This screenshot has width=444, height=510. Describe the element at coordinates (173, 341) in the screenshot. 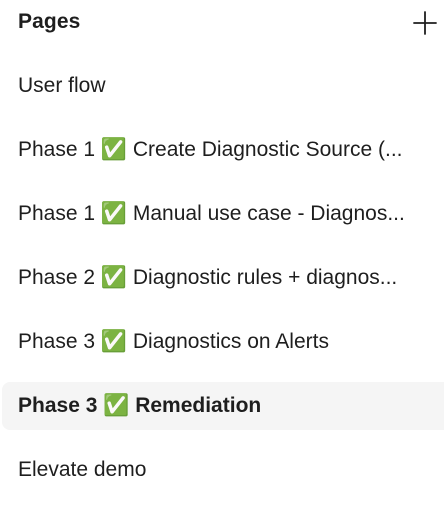

I see `page-label: Phase 3 ✅ Diagnostics on Alerts` at that location.